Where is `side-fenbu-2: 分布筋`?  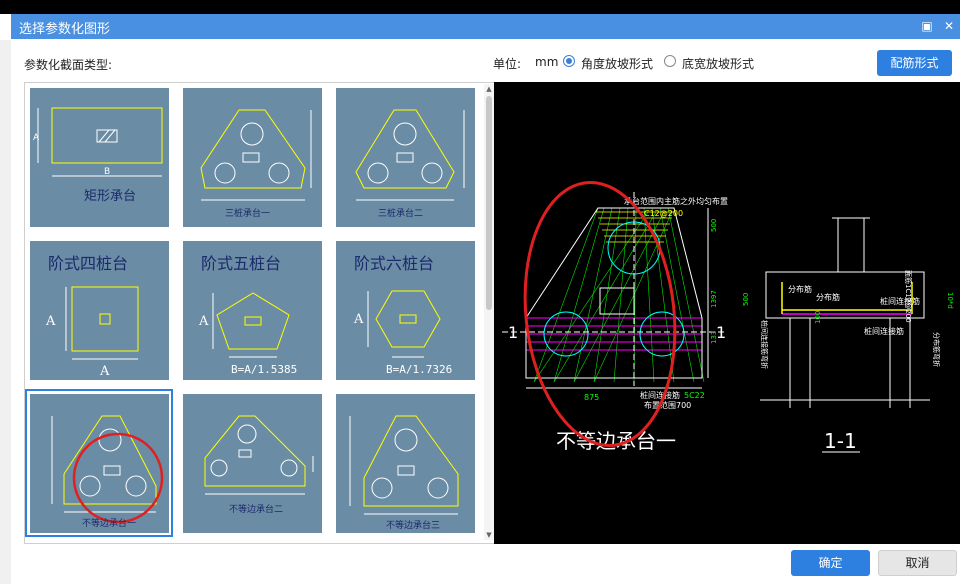 side-fenbu-2: 分布筋 is located at coordinates (828, 297).